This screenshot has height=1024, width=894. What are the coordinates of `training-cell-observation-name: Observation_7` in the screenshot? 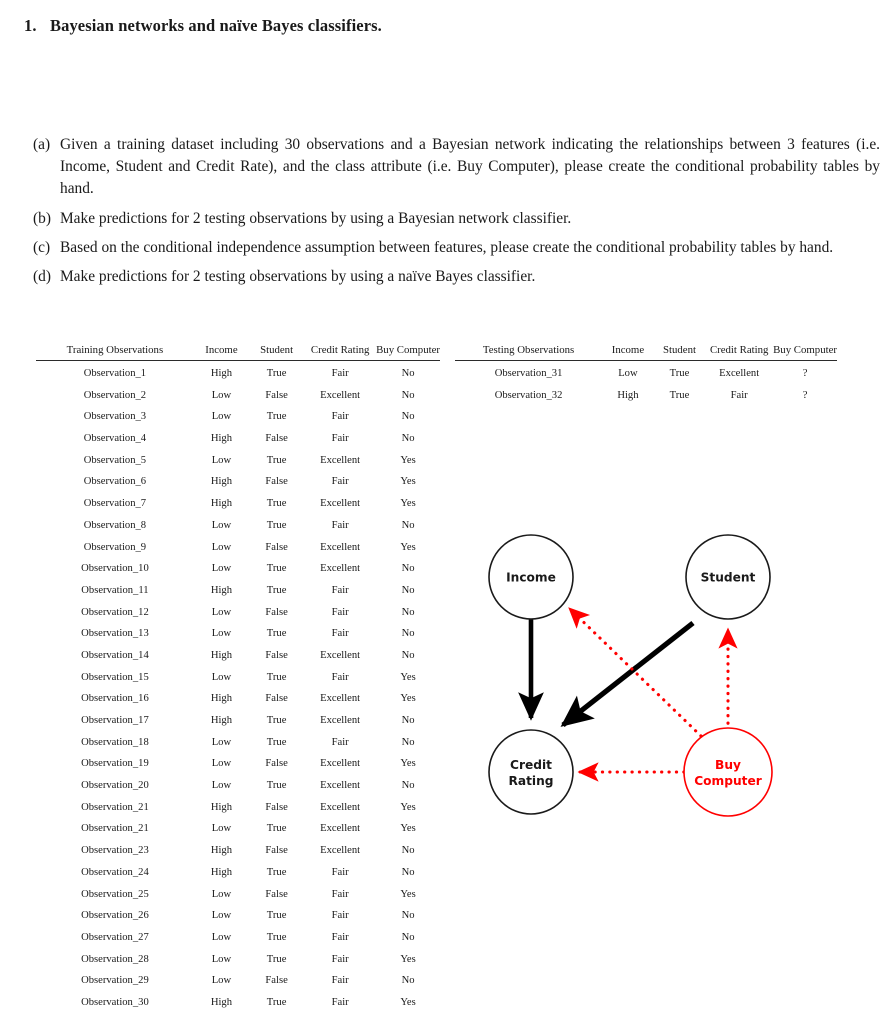 It's located at (115, 504).